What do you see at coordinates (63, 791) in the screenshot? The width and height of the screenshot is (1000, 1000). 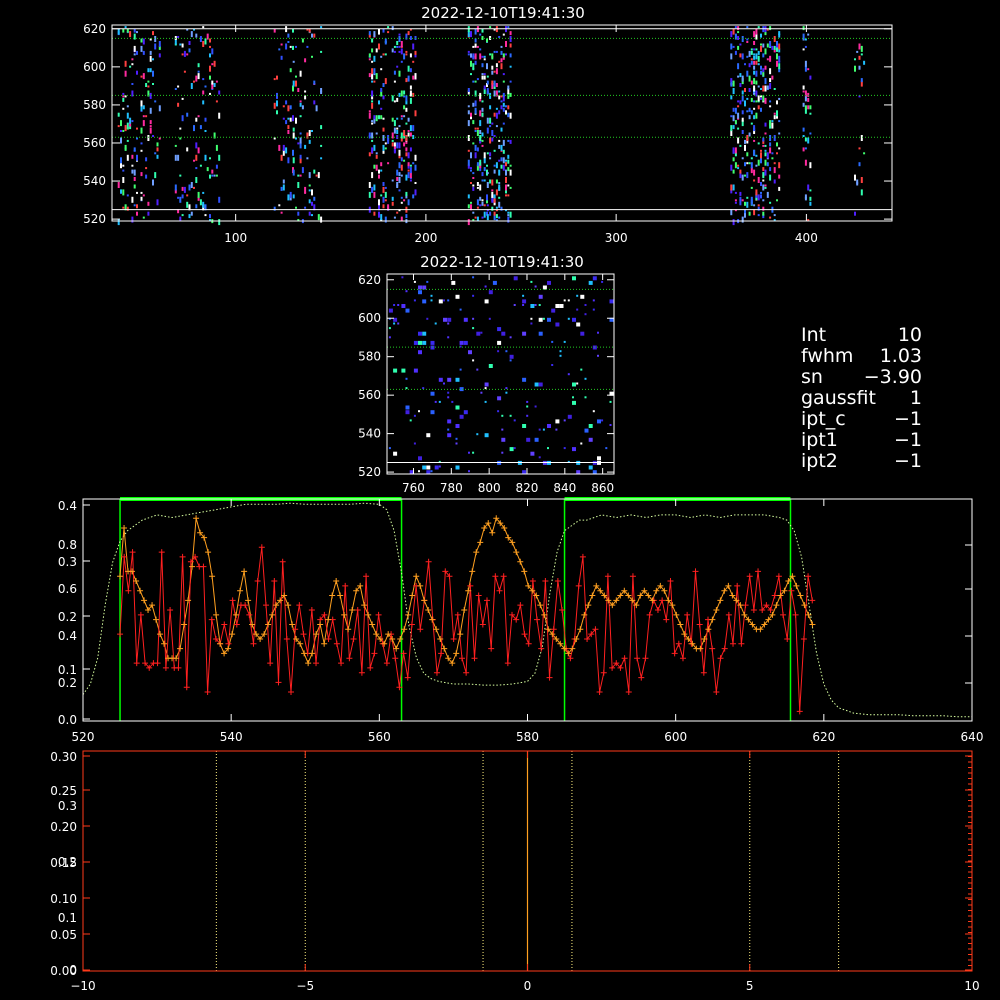 I see `y-tick-label-inner: 0.25` at bounding box center [63, 791].